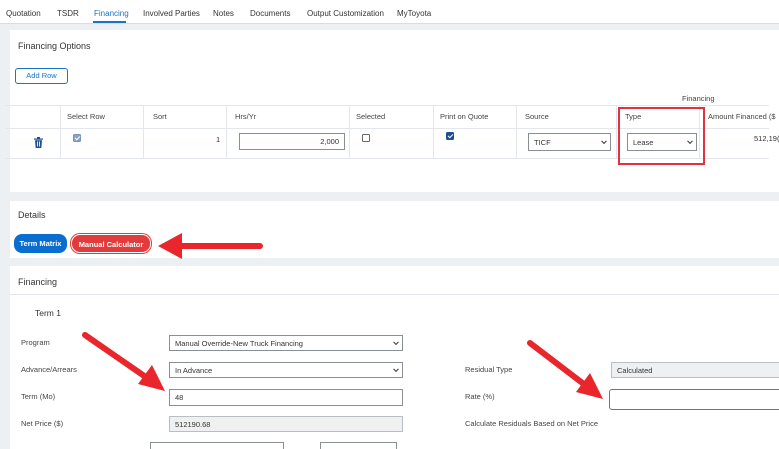 This screenshot has height=449, width=779. Describe the element at coordinates (38, 142) in the screenshot. I see `trash-icon` at that location.